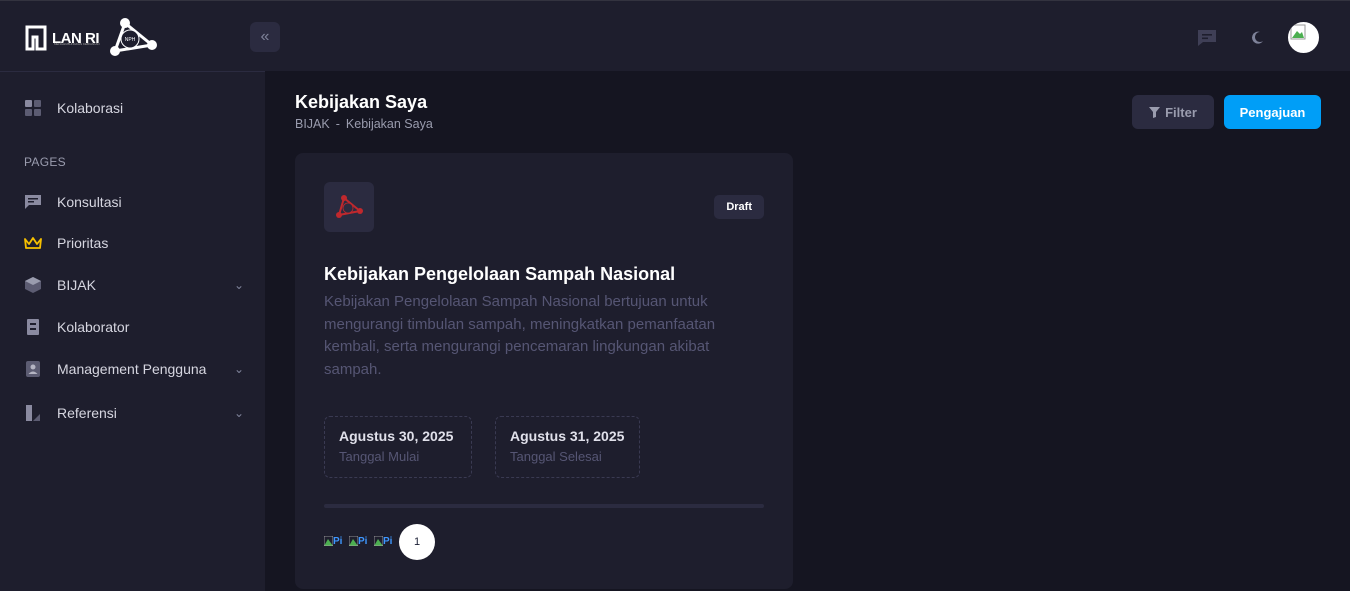 The width and height of the screenshot is (1350, 591). I want to click on sidebar-item-label: Kolaborator, so click(93, 327).